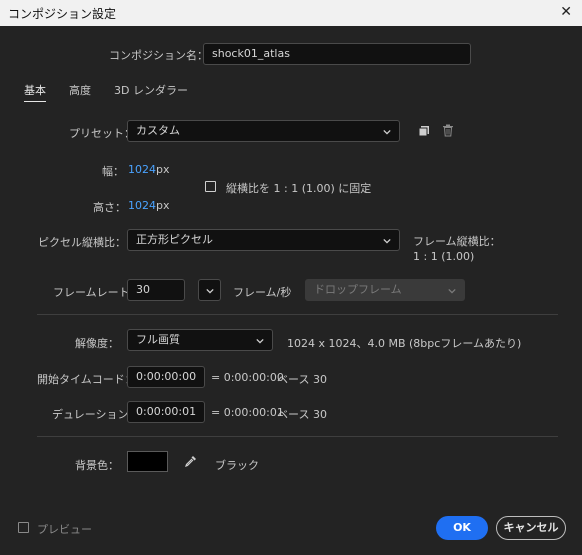 This screenshot has height=555, width=582. What do you see at coordinates (142, 205) in the screenshot?
I see `height-value: 1024` at bounding box center [142, 205].